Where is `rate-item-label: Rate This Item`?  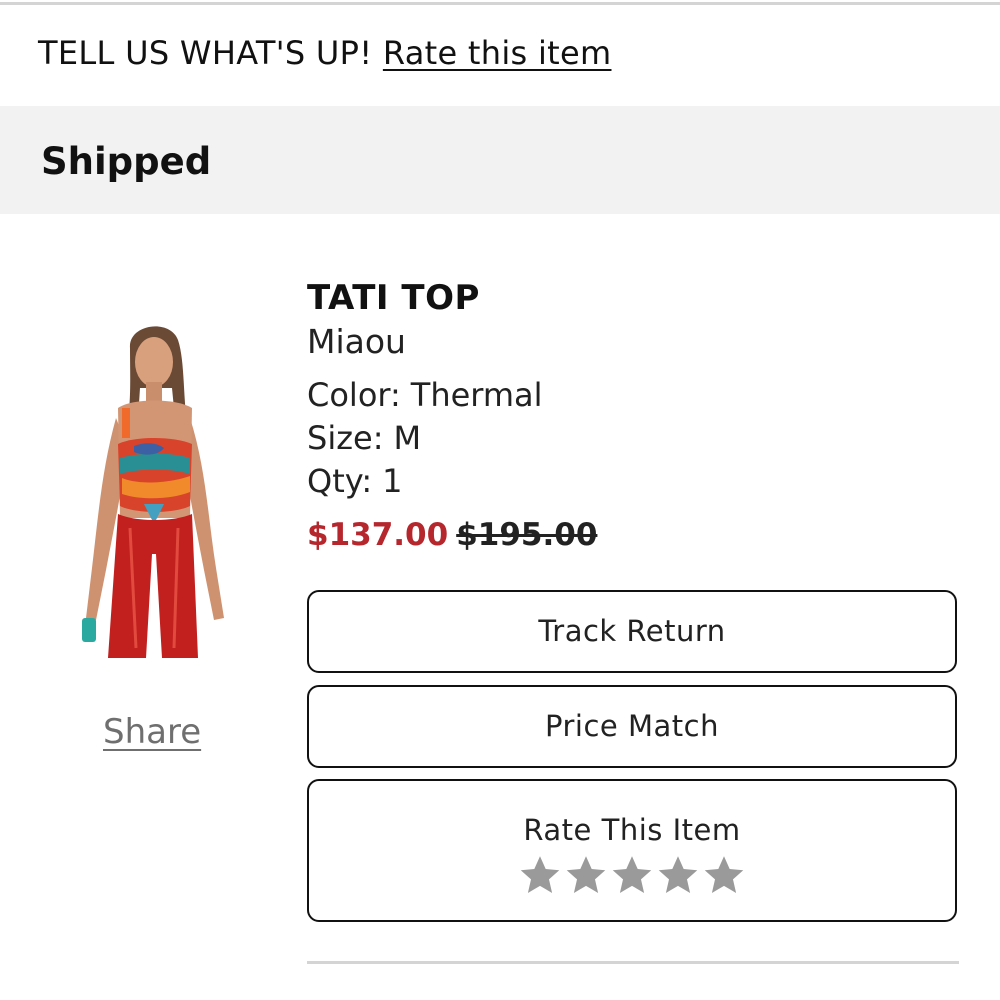
rate-item-label: Rate This Item is located at coordinates (632, 830).